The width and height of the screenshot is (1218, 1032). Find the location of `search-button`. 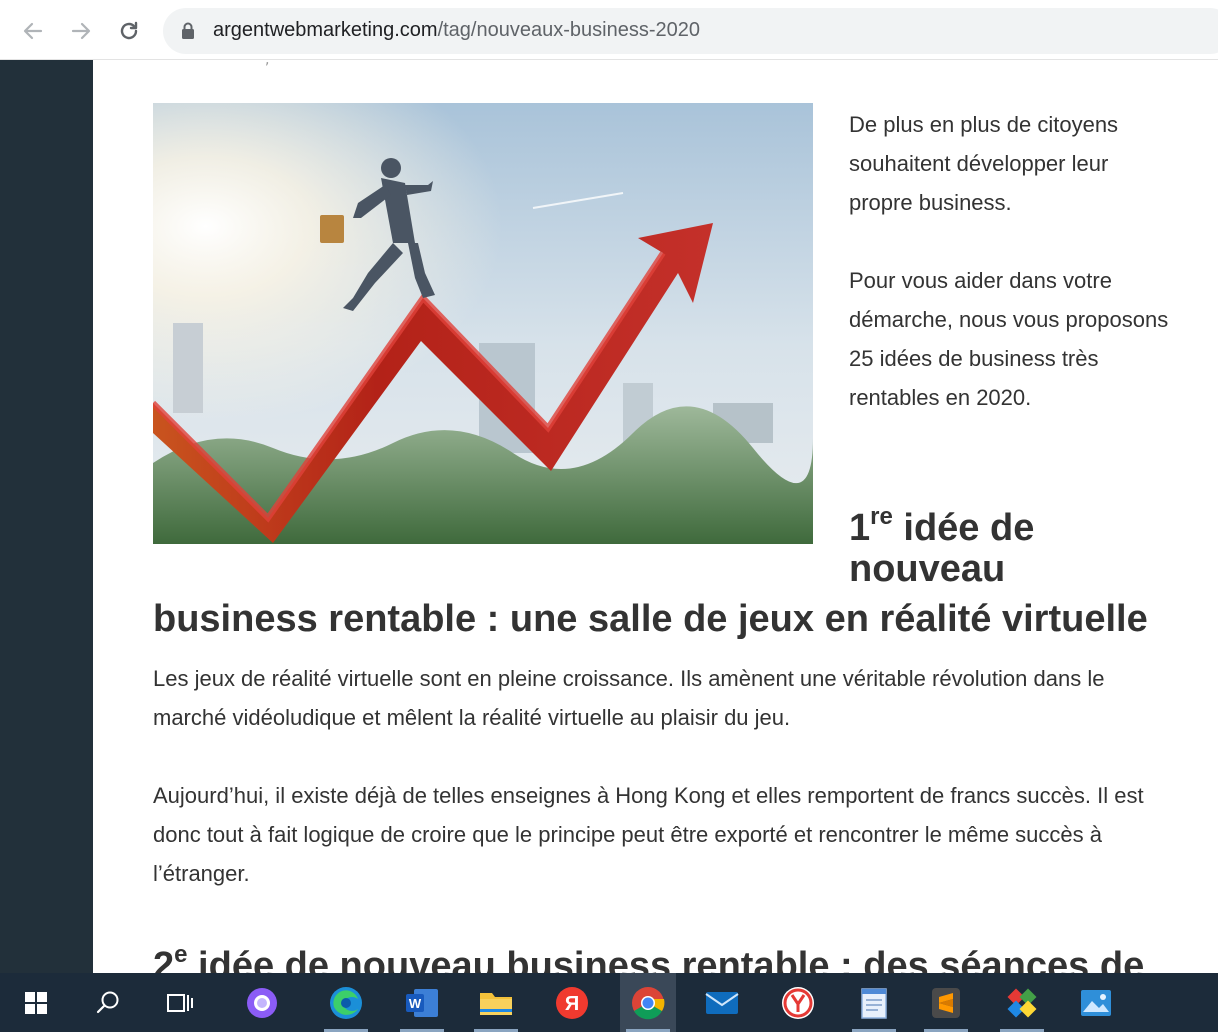

search-button is located at coordinates (108, 1002).